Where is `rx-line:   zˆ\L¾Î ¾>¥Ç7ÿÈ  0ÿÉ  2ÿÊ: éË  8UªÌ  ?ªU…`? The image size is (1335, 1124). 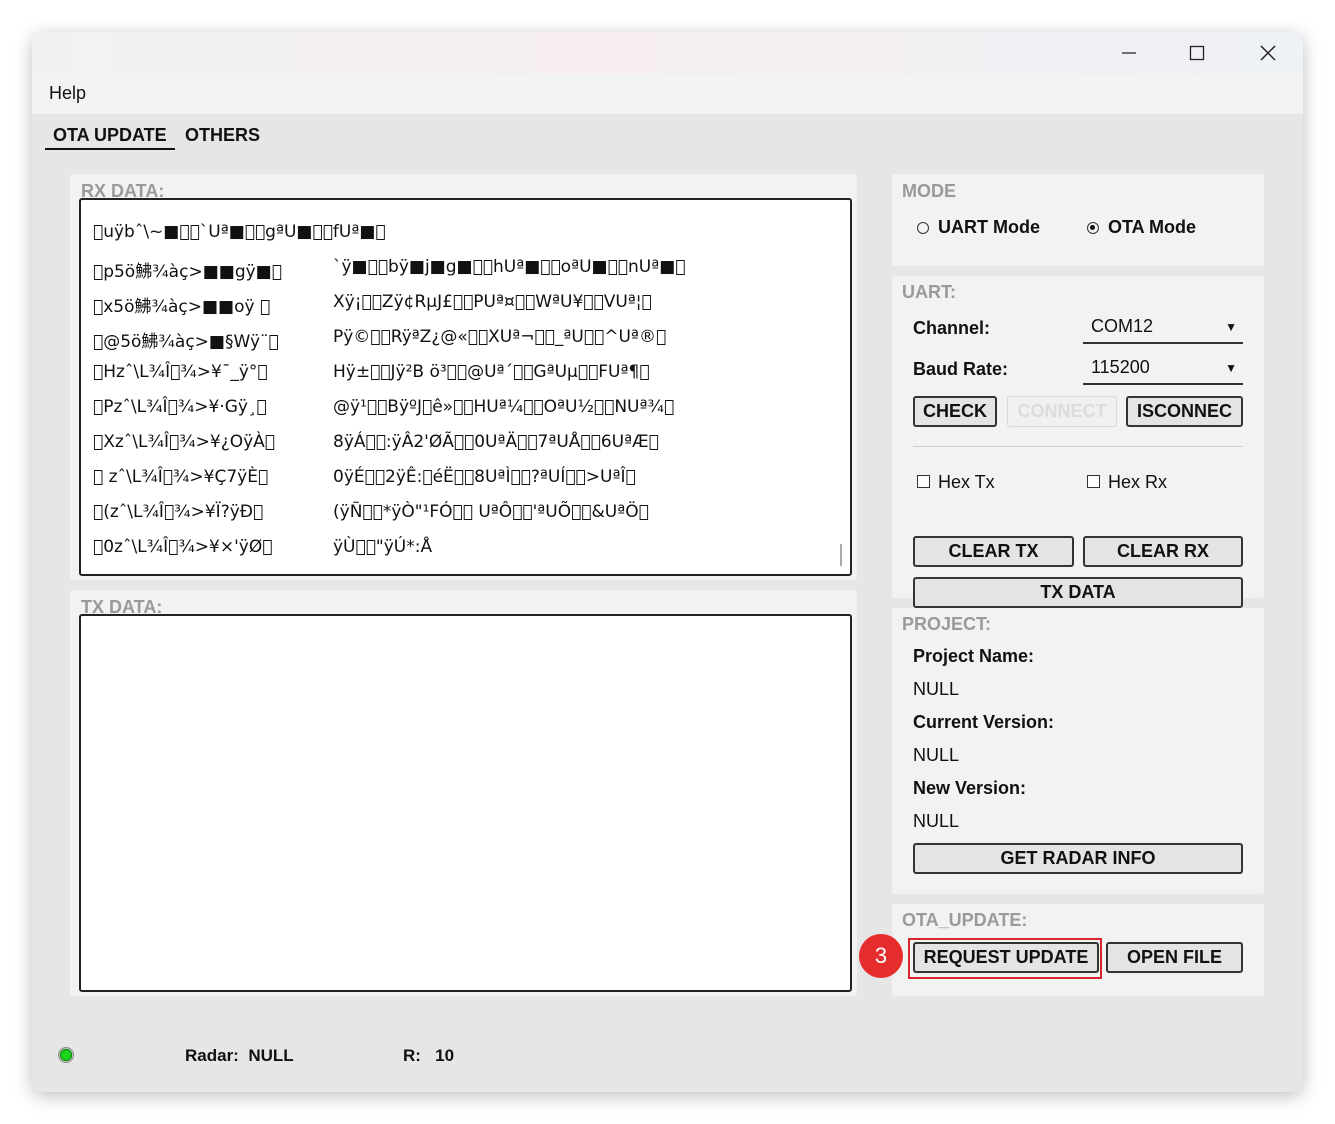
rx-line:   zˆ\L¾Î ¾>¥Ç7ÿÈ  0ÿÉ  2ÿÊ: éË  8UªÌ  ?ªU… is located at coordinates (364, 477).